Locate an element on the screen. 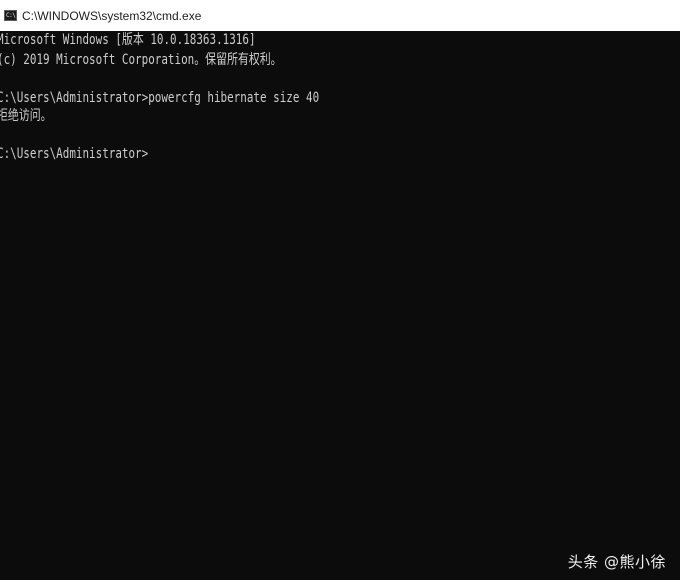  console-line-access-denied: 拒绝访问。 is located at coordinates (26, 116).